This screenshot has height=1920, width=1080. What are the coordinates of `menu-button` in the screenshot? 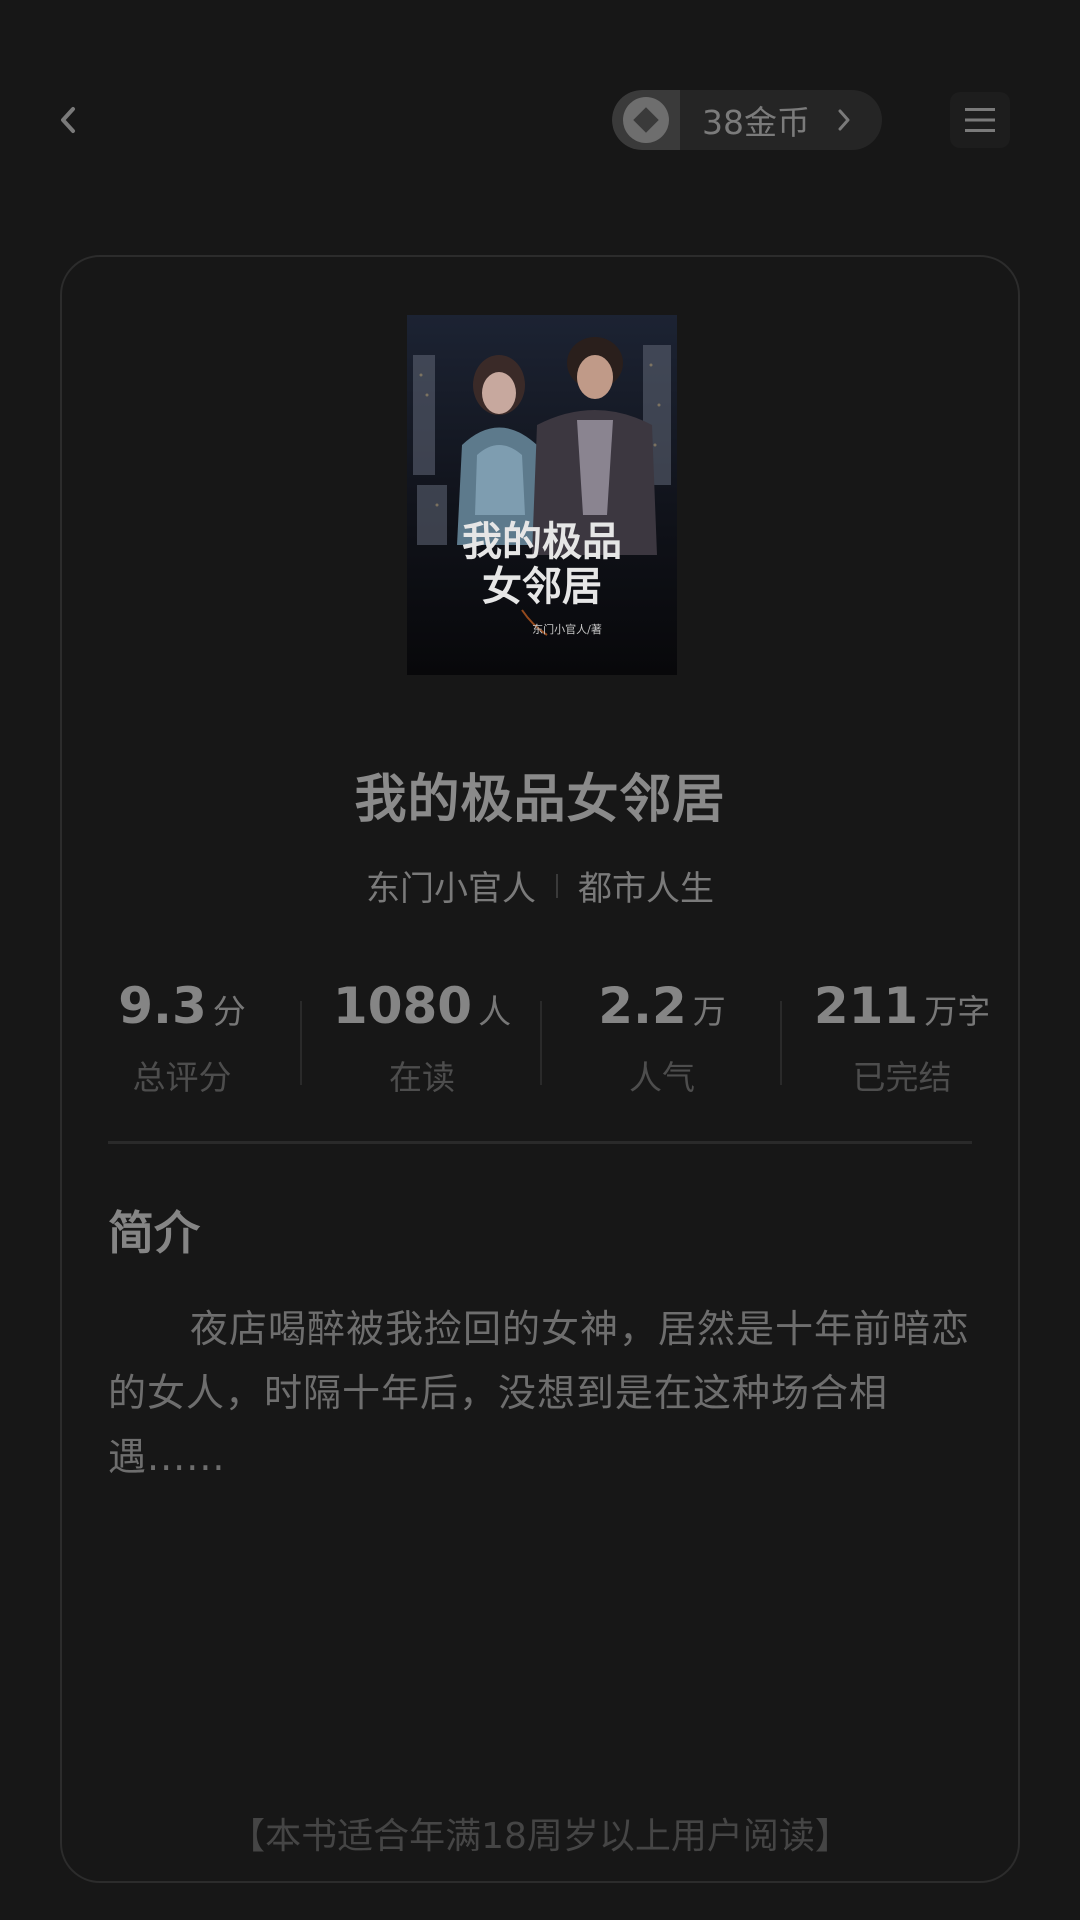 It's located at (980, 120).